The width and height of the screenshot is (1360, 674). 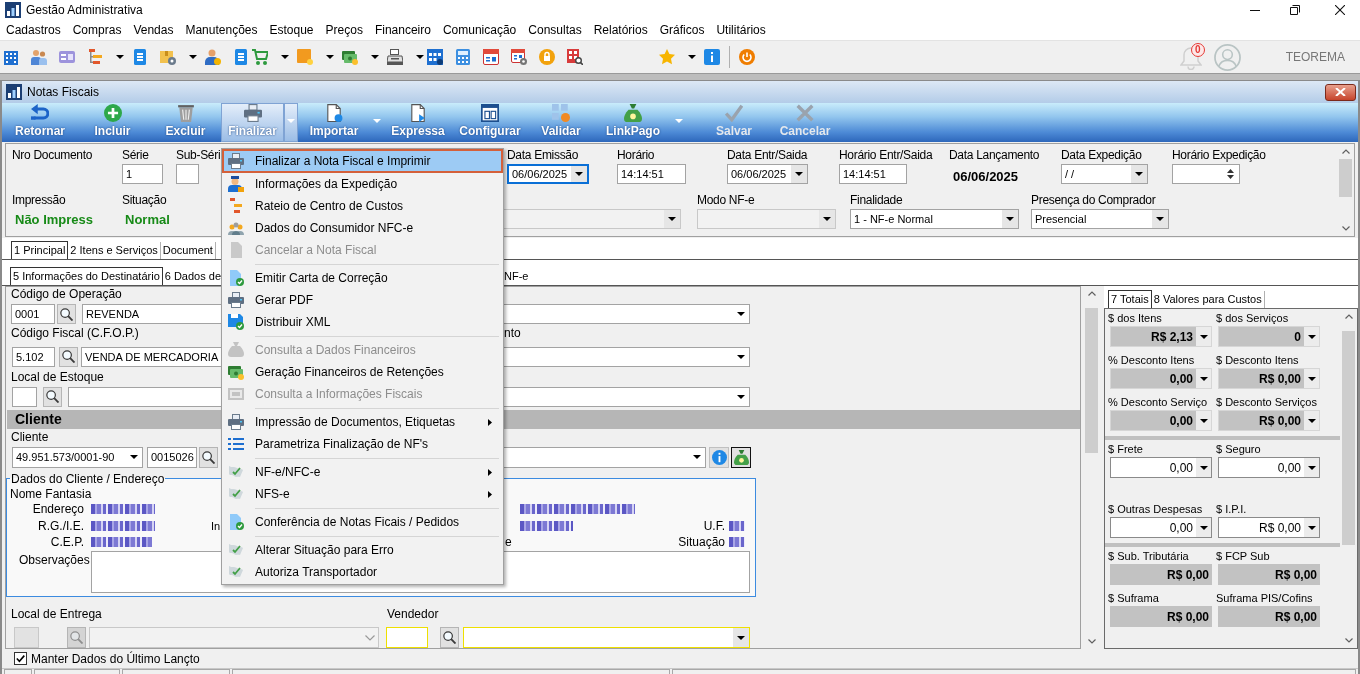 I want to click on field-label: $ Frete, so click(x=1125, y=449).